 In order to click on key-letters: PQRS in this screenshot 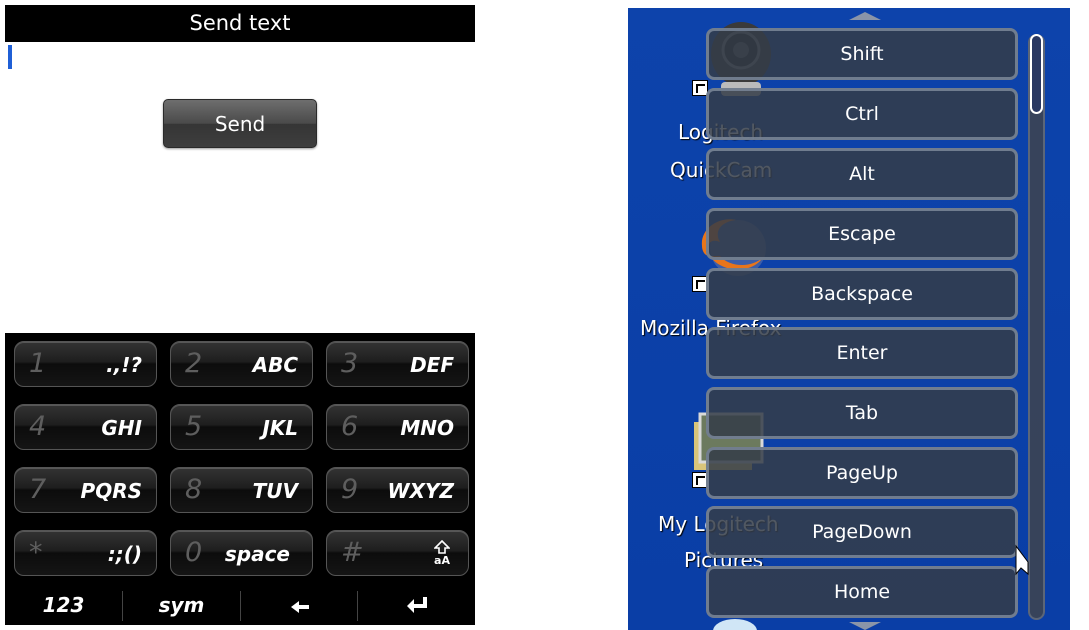, I will do `click(111, 491)`.